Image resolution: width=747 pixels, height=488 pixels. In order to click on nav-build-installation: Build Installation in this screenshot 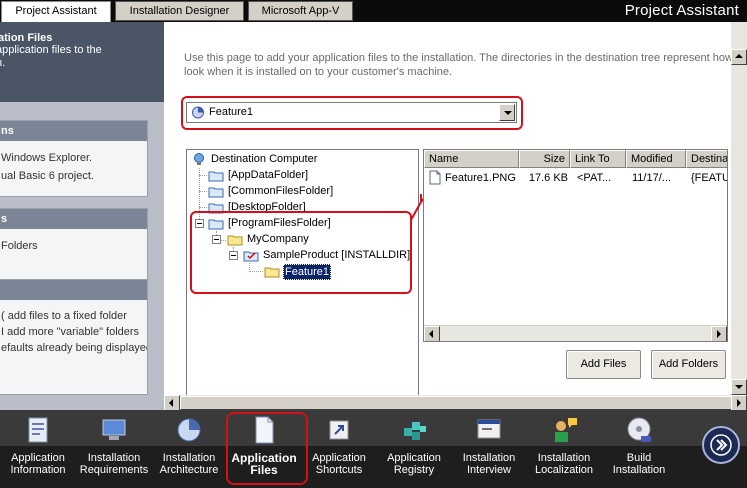, I will do `click(639, 449)`.